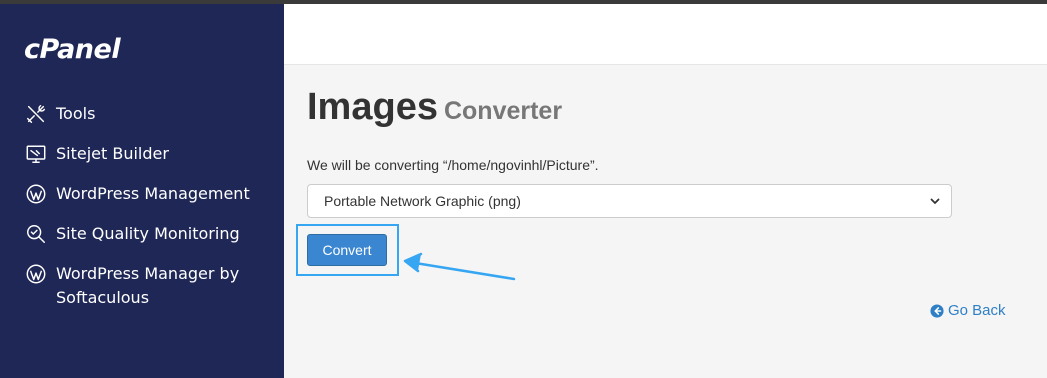  Describe the element at coordinates (142, 114) in the screenshot. I see `sidebar-item-tools: Tools` at that location.